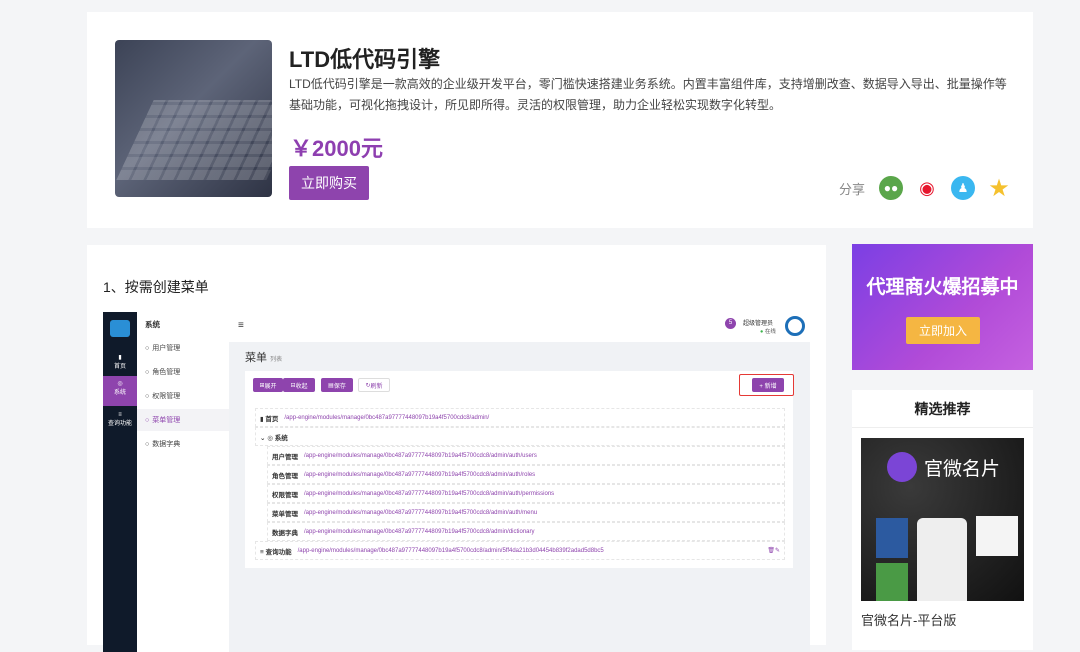 This screenshot has width=1080, height=652. What do you see at coordinates (285, 514) in the screenshot?
I see `name: 菜单管理` at bounding box center [285, 514].